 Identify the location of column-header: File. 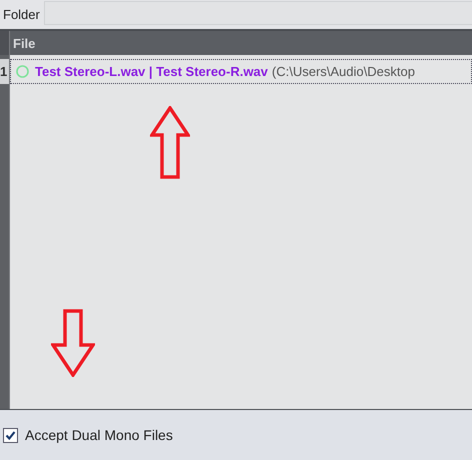
(241, 43).